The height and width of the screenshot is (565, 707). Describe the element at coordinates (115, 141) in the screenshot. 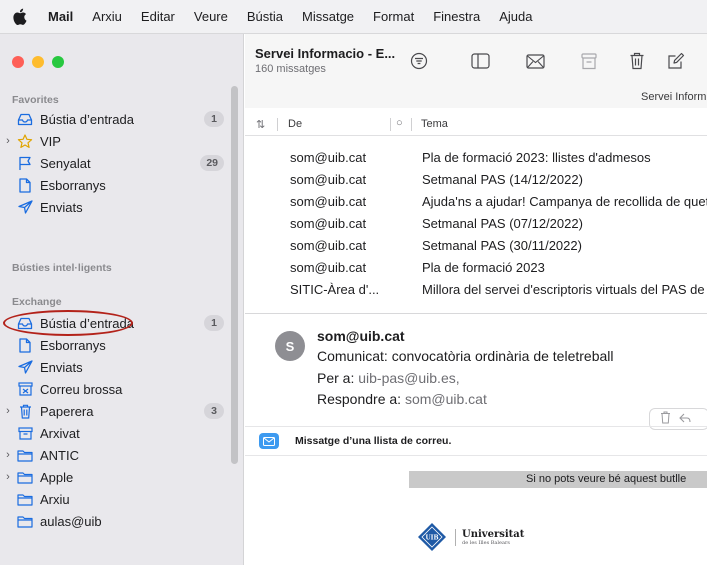

I see `sidebar-item-vip: › VIP` at that location.